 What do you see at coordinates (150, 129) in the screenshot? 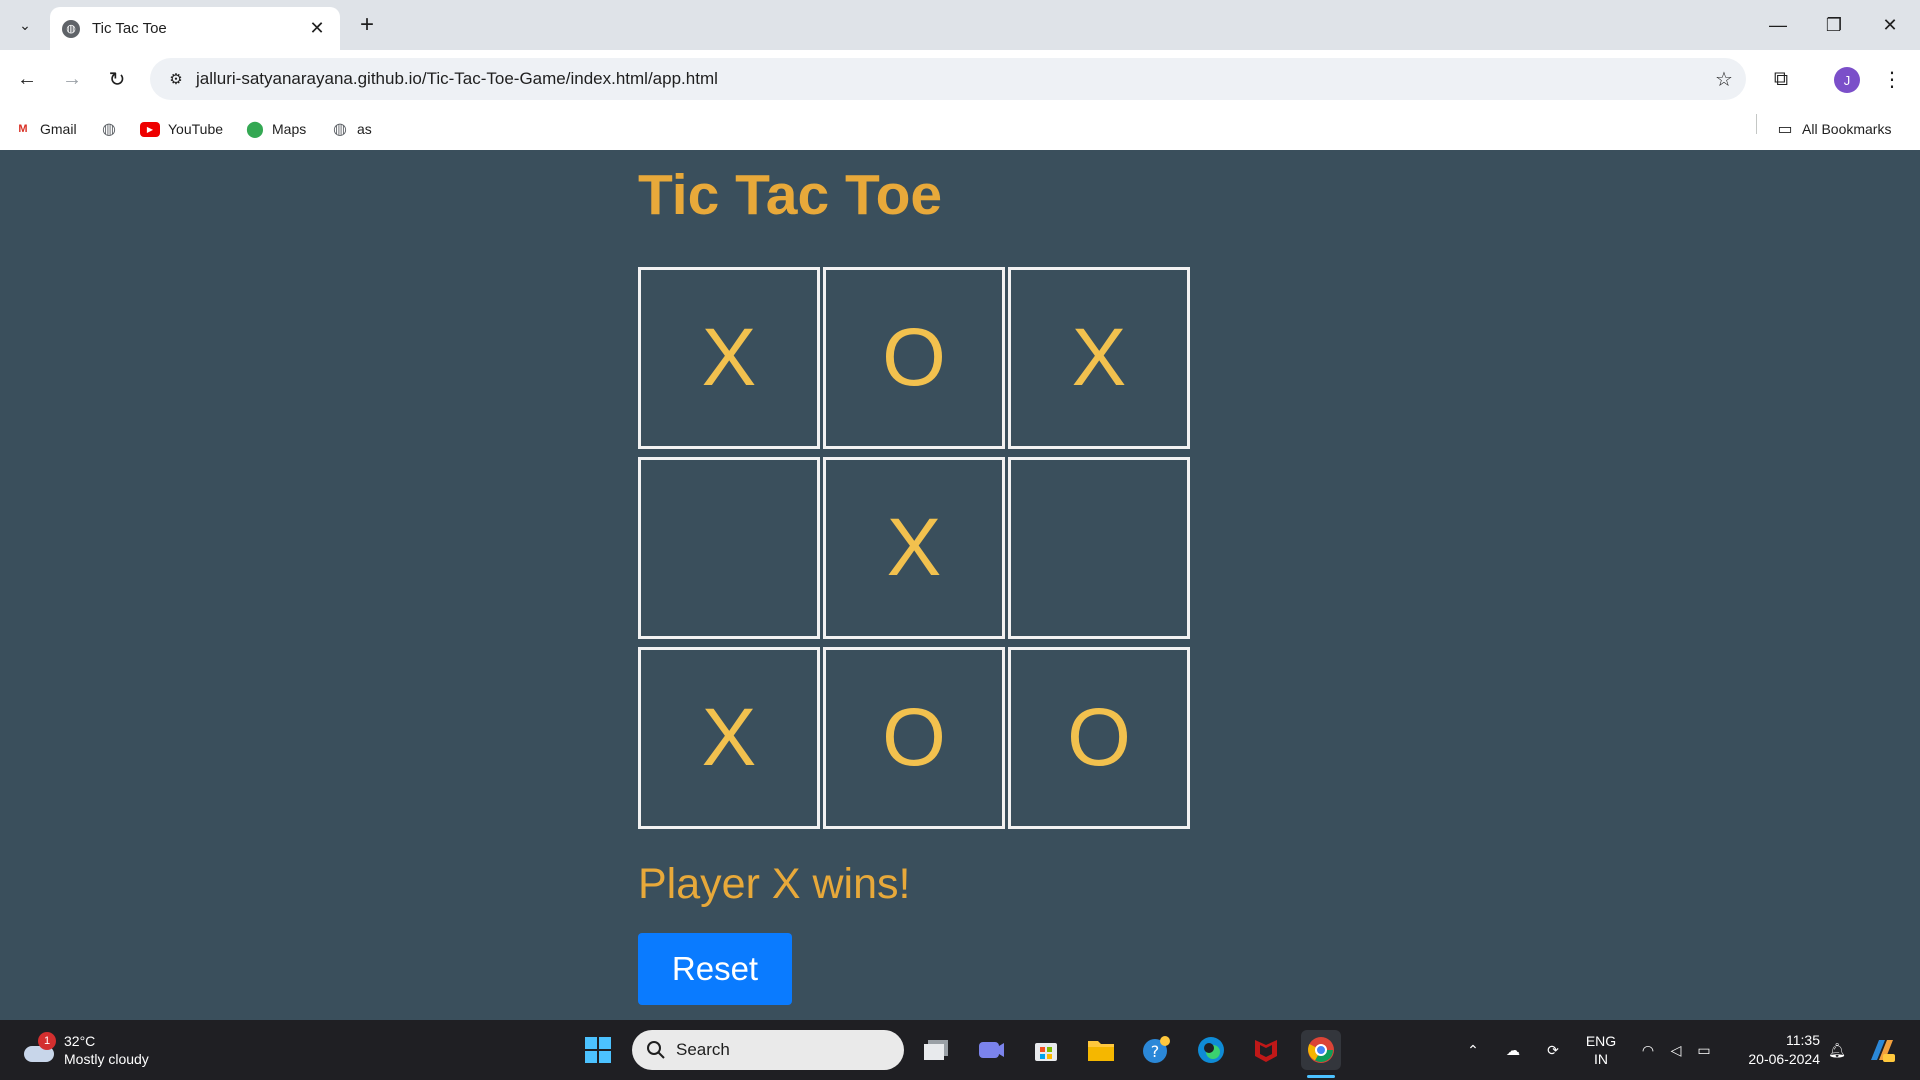
I see `youtube-icon: ▶` at bounding box center [150, 129].